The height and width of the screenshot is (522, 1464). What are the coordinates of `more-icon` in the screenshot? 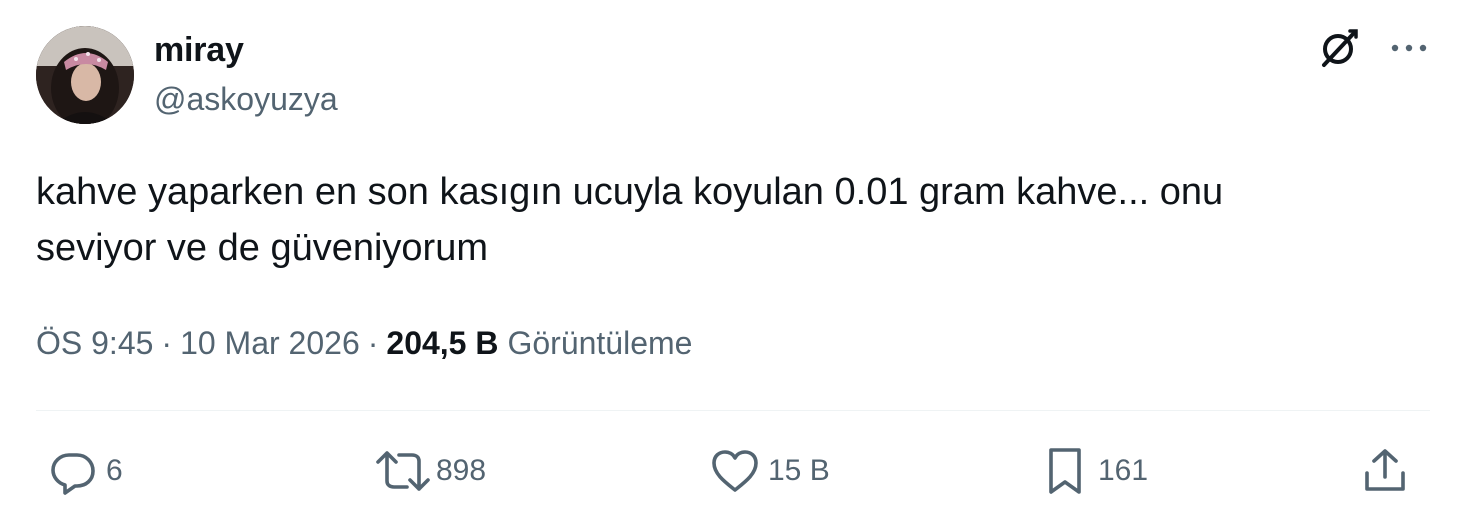 It's located at (1409, 50).